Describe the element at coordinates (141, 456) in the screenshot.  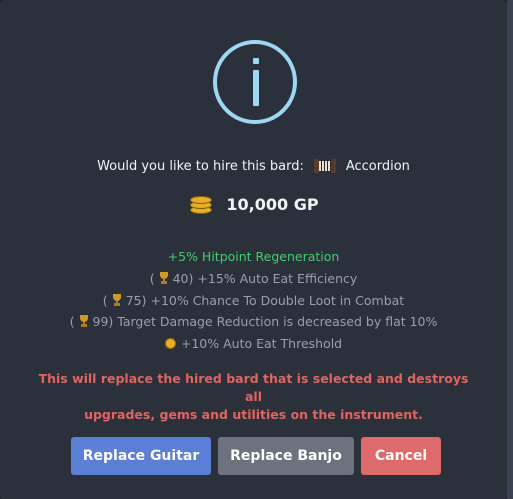
I see `replace-guitar-button: Replace Guitar` at that location.